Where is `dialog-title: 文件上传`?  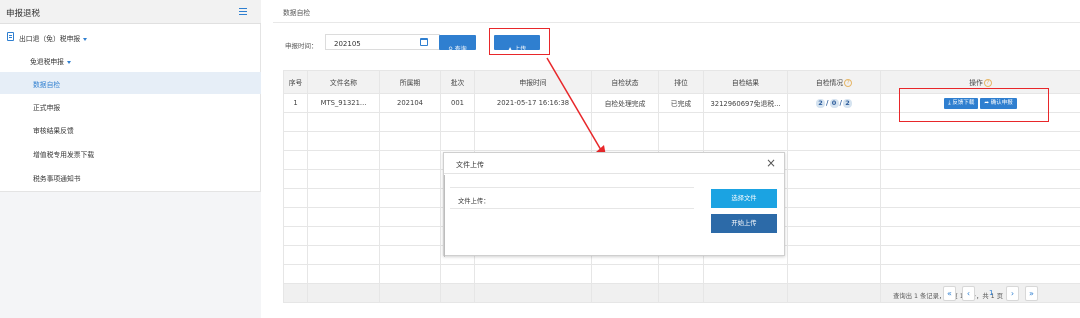
dialog-title: 文件上传 is located at coordinates (470, 165).